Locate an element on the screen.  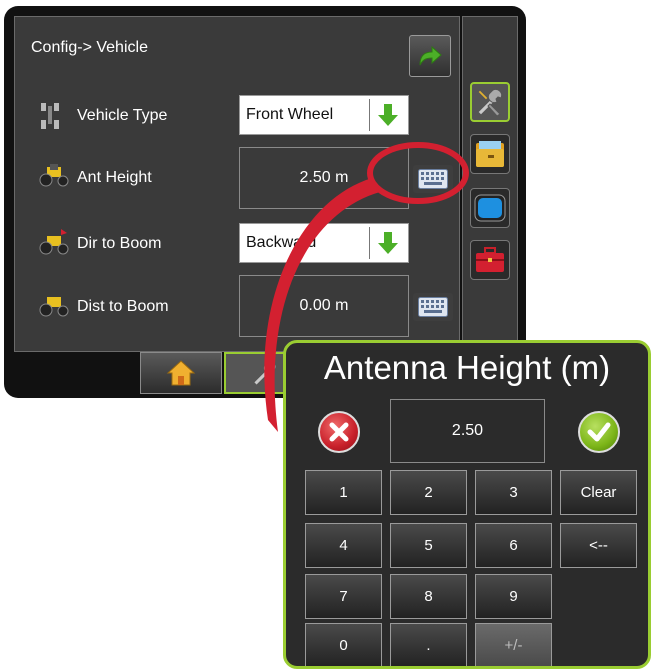
back-button is located at coordinates (430, 56).